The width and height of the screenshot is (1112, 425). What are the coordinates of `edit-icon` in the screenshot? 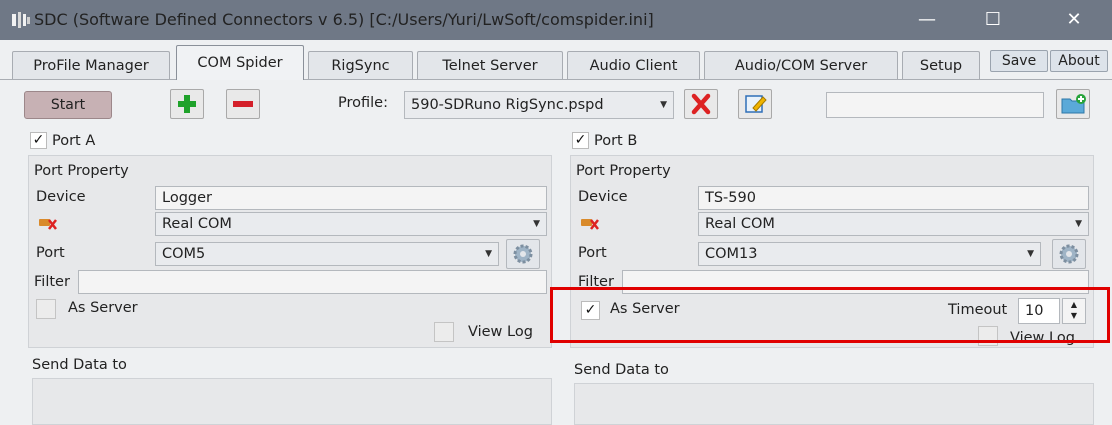 It's located at (756, 104).